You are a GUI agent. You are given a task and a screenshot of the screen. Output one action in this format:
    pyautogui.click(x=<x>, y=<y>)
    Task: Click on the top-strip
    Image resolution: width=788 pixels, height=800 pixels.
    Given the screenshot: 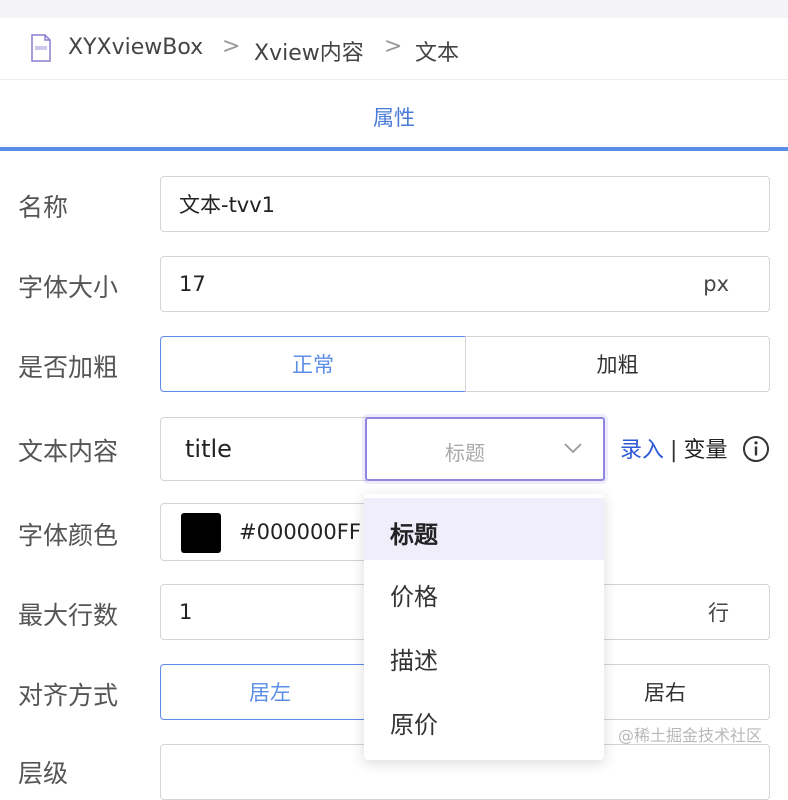 What is the action you would take?
    pyautogui.click(x=394, y=9)
    